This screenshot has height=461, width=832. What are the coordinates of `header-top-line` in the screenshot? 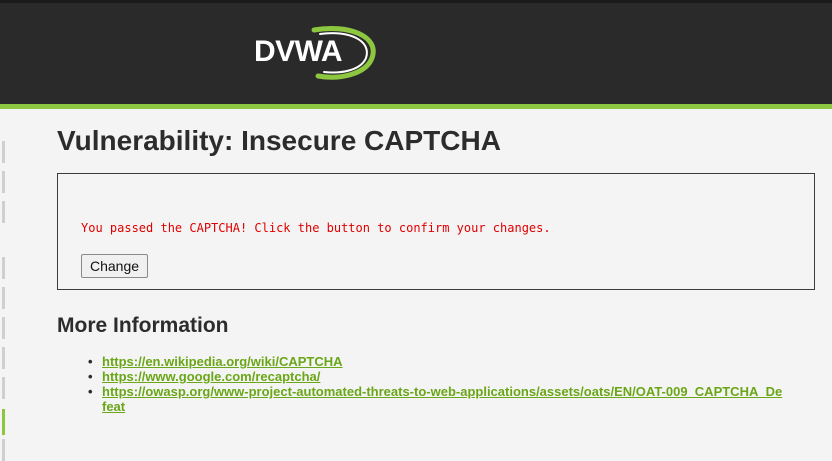 It's located at (416, 1).